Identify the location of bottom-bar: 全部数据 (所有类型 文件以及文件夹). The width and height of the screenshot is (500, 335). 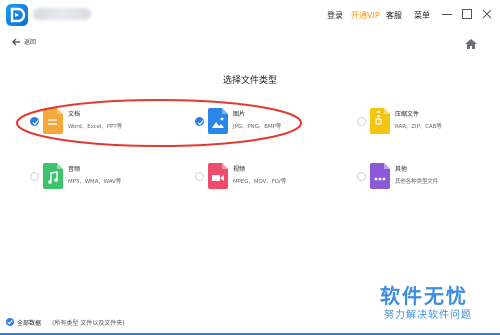
(250, 323).